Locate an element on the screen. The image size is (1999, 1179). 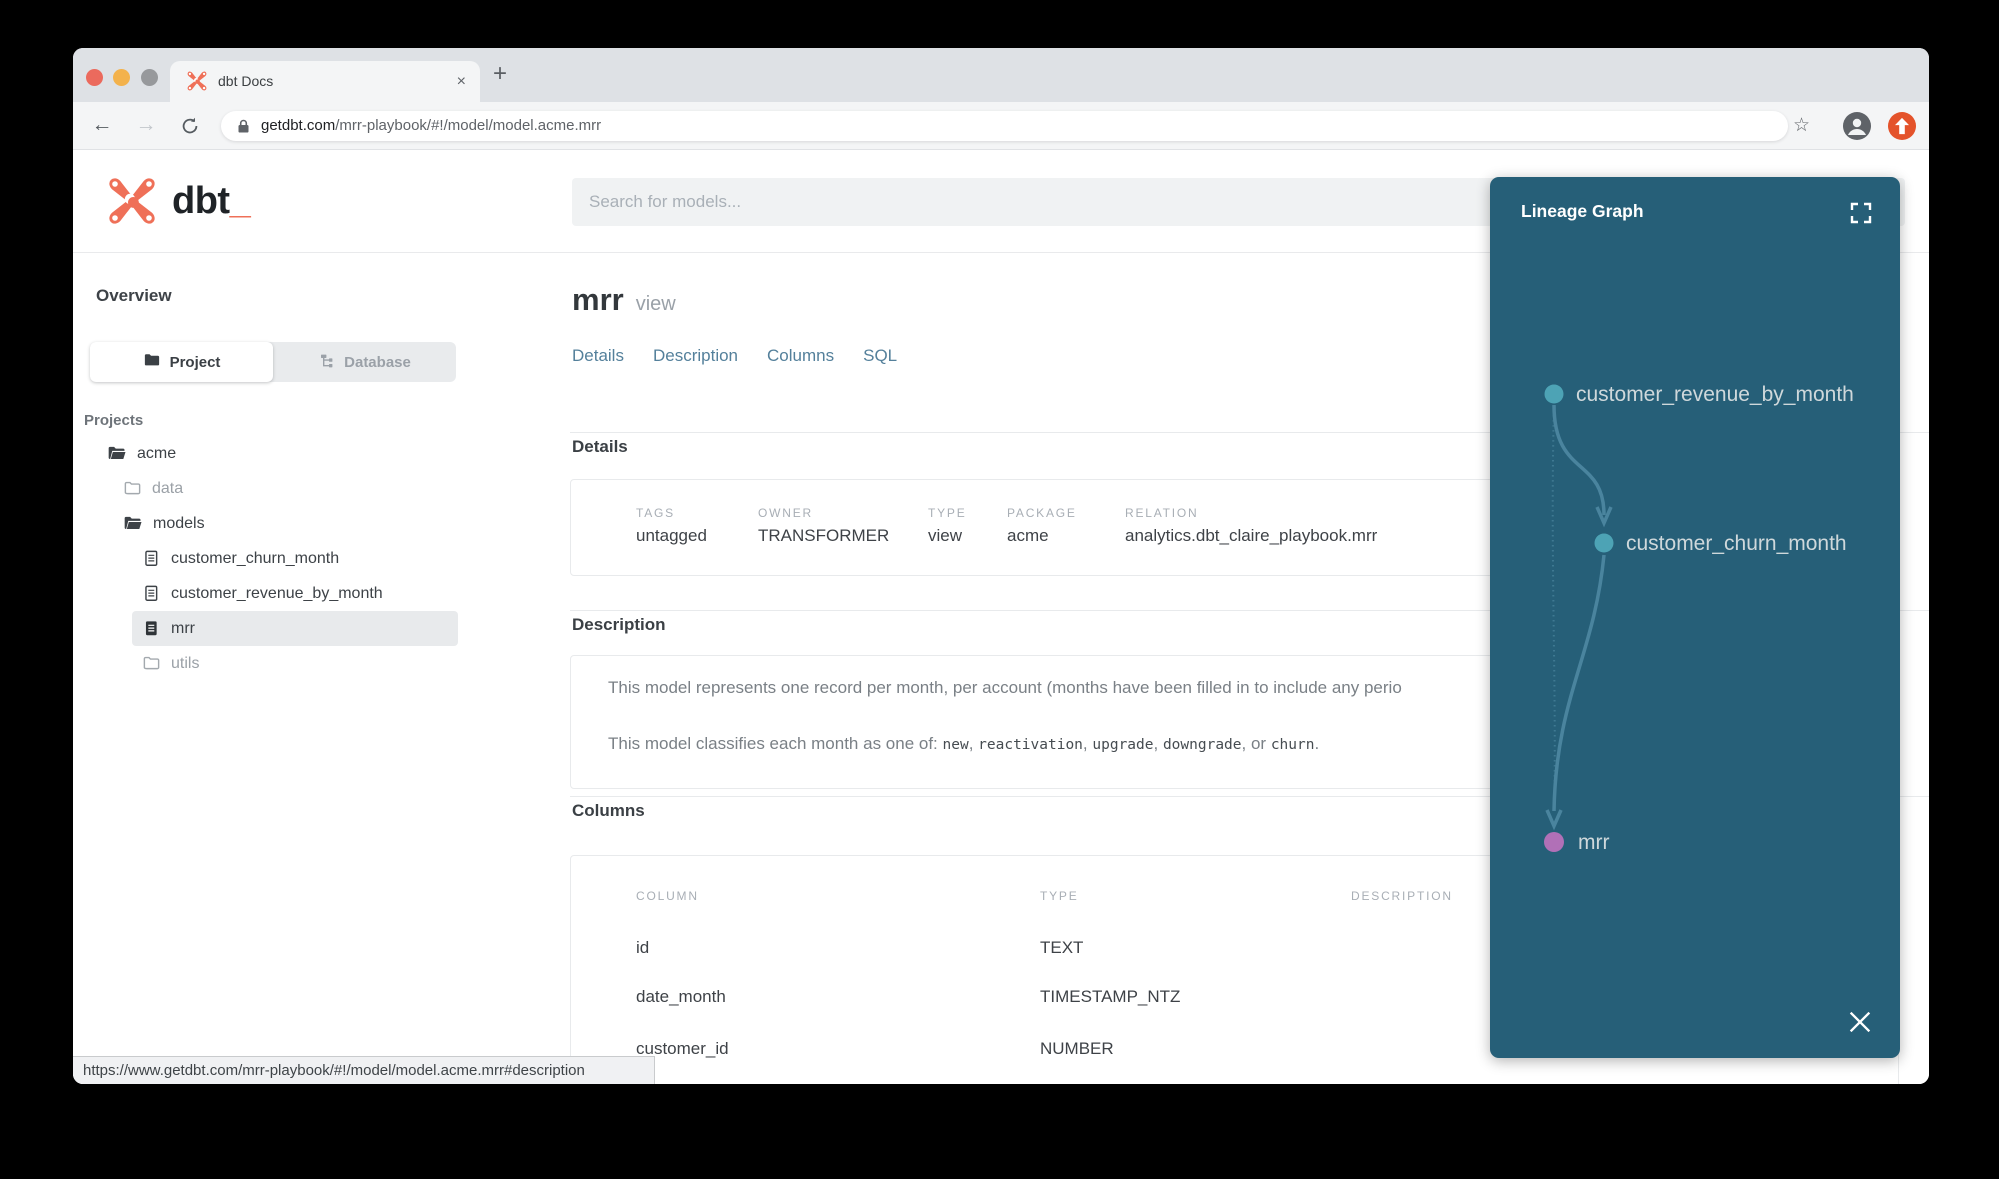
tree-item-utils: utils is located at coordinates (269, 663).